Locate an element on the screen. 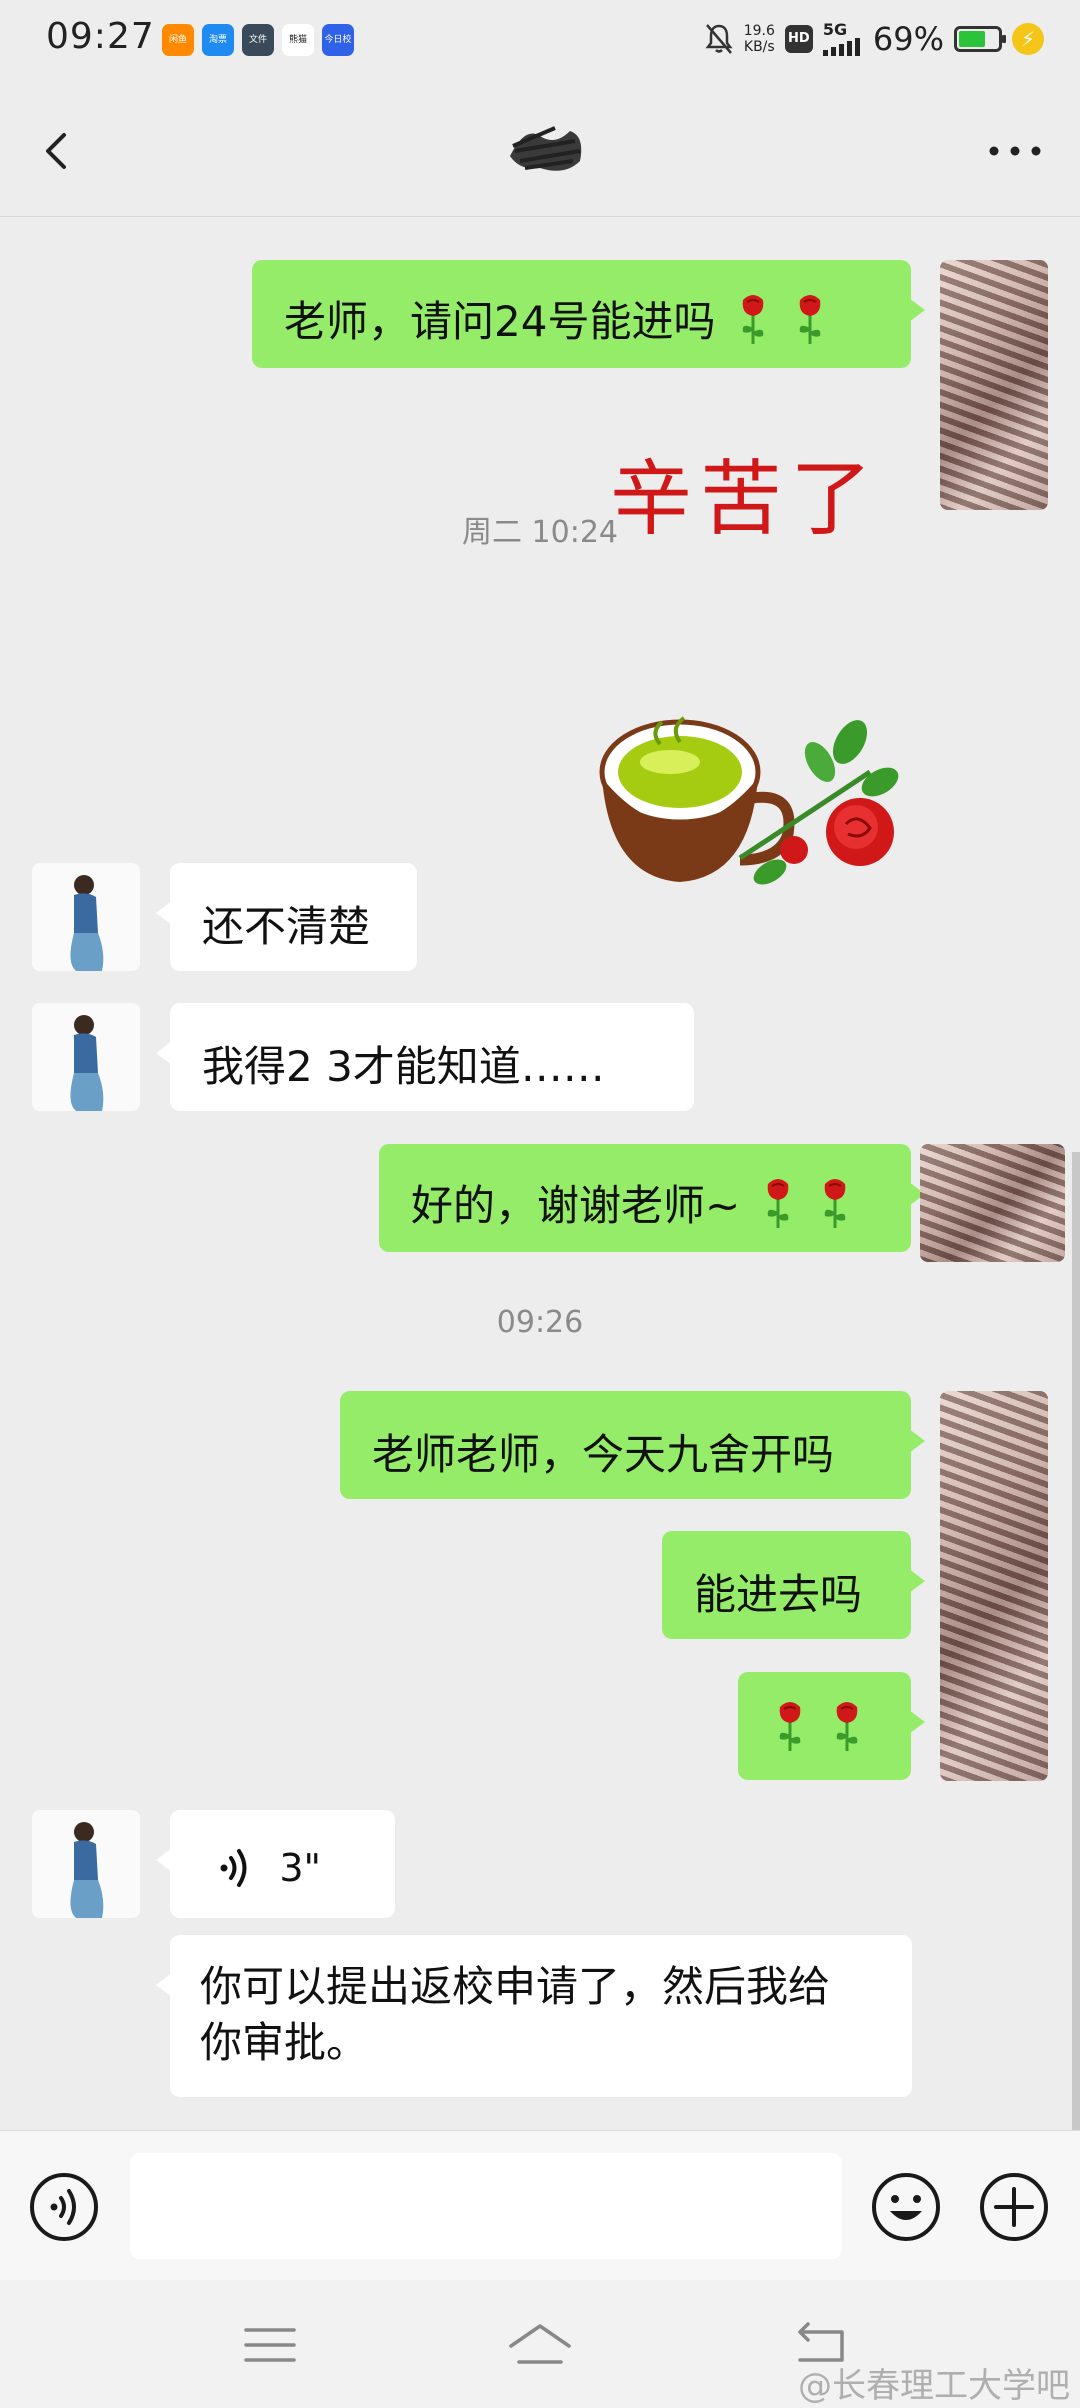  battery-icon is located at coordinates (980, 39).